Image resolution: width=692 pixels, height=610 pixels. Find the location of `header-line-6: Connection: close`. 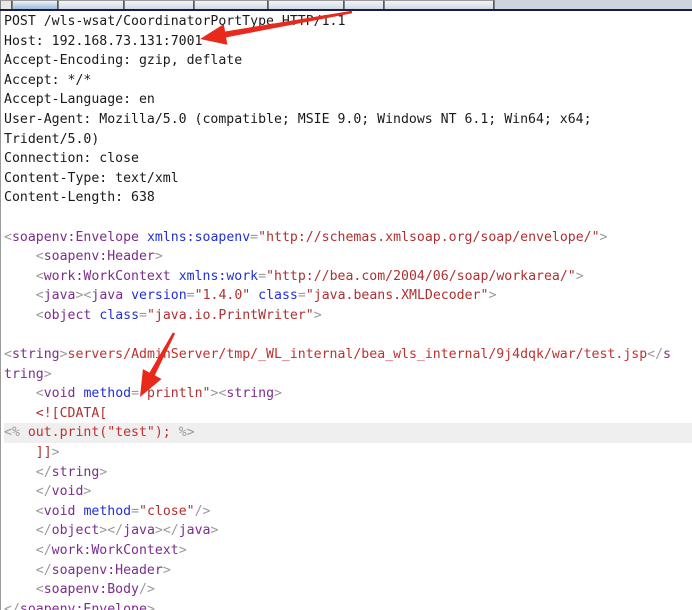

header-line-6: Connection: close is located at coordinates (348, 159).